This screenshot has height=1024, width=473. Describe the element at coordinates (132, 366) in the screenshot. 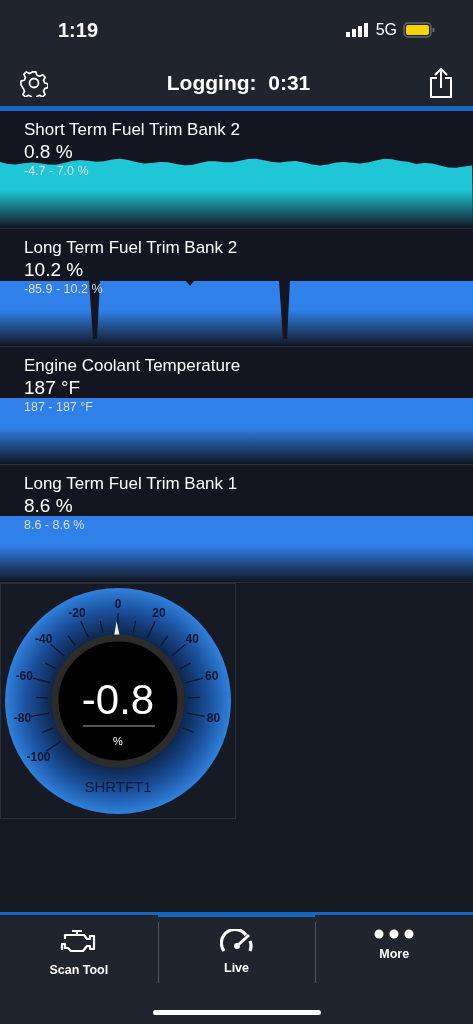

I see `pid-name: Engine Coolant Temperature` at that location.